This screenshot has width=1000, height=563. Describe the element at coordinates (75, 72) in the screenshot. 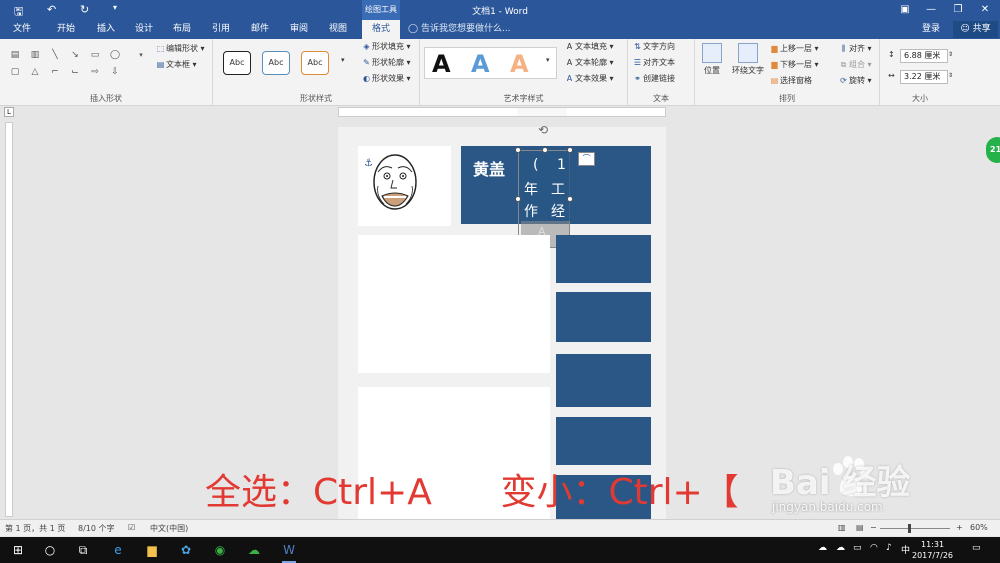

I see `shape-connector-icon: ⌙` at that location.